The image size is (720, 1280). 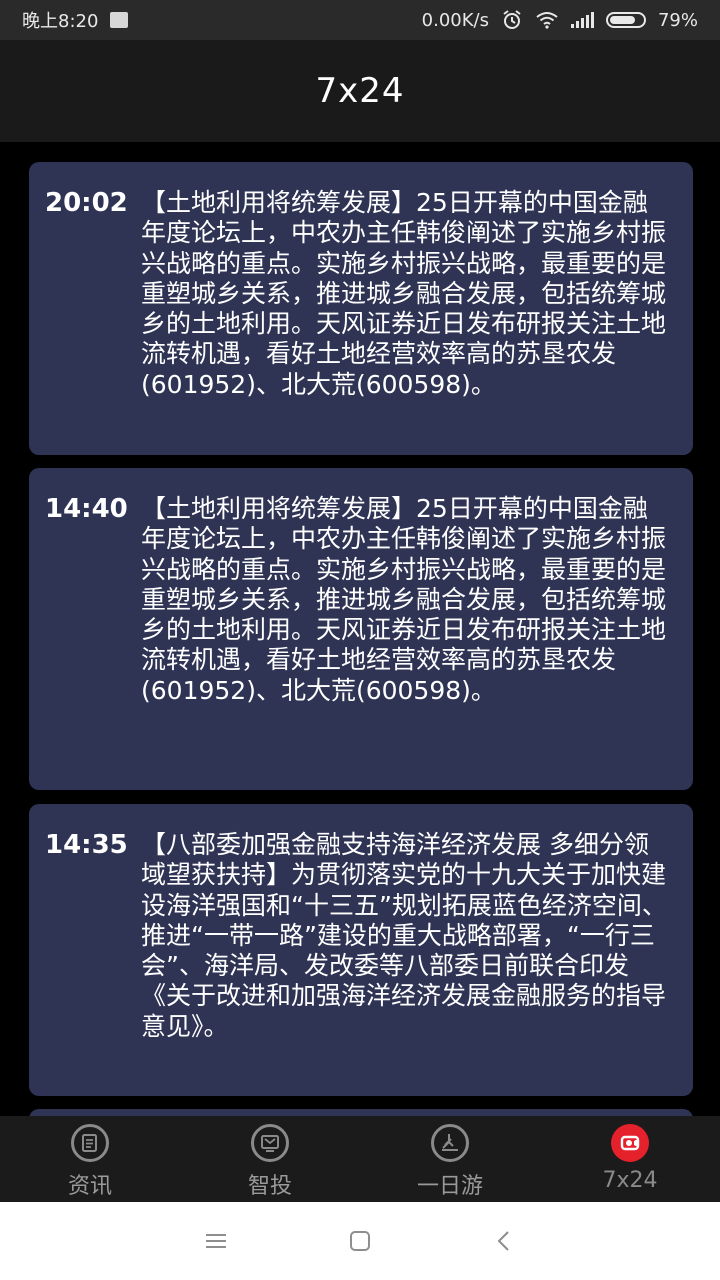 I want to click on invest-icon, so click(x=270, y=1143).